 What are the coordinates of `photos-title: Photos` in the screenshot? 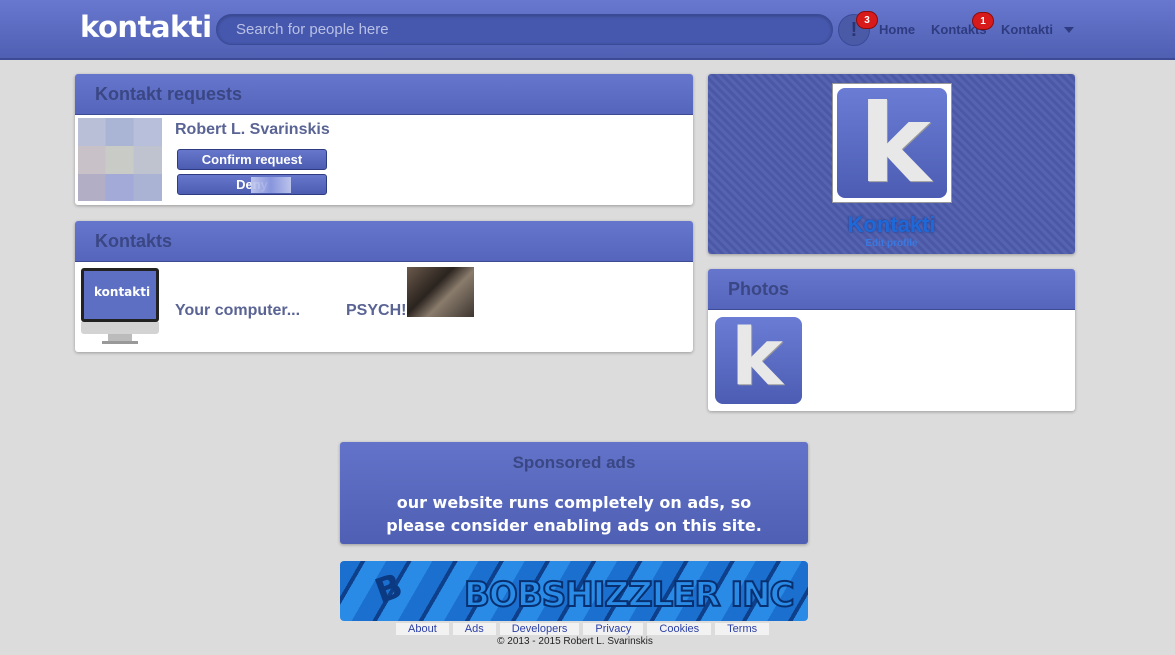 It's located at (891, 289).